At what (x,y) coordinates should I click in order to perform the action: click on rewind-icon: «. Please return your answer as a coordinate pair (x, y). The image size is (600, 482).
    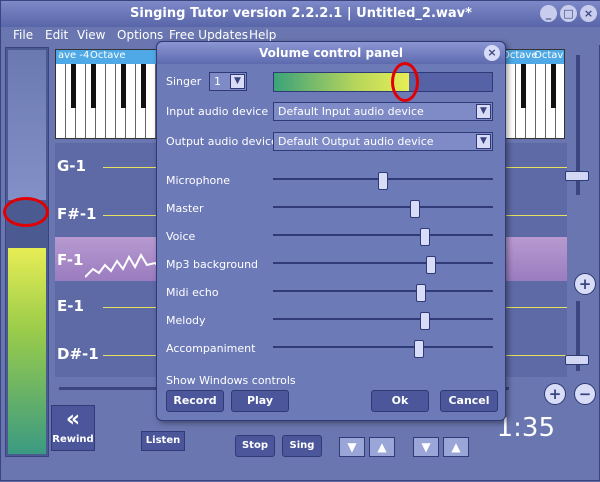
    Looking at the image, I should click on (73, 419).